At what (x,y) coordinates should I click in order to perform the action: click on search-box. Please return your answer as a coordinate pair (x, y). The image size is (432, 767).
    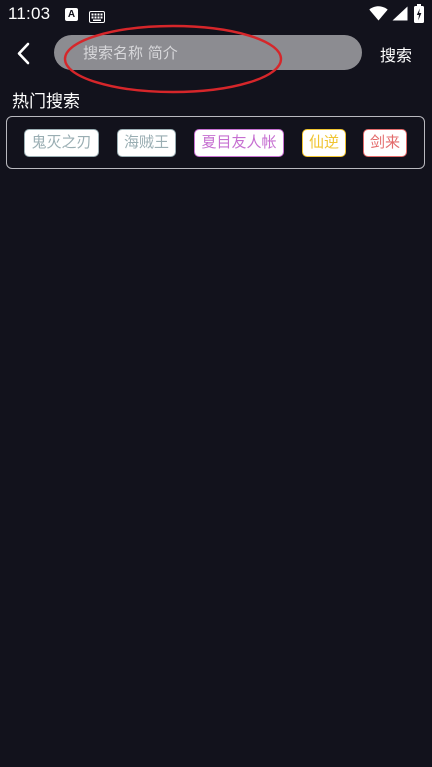
    Looking at the image, I should click on (208, 52).